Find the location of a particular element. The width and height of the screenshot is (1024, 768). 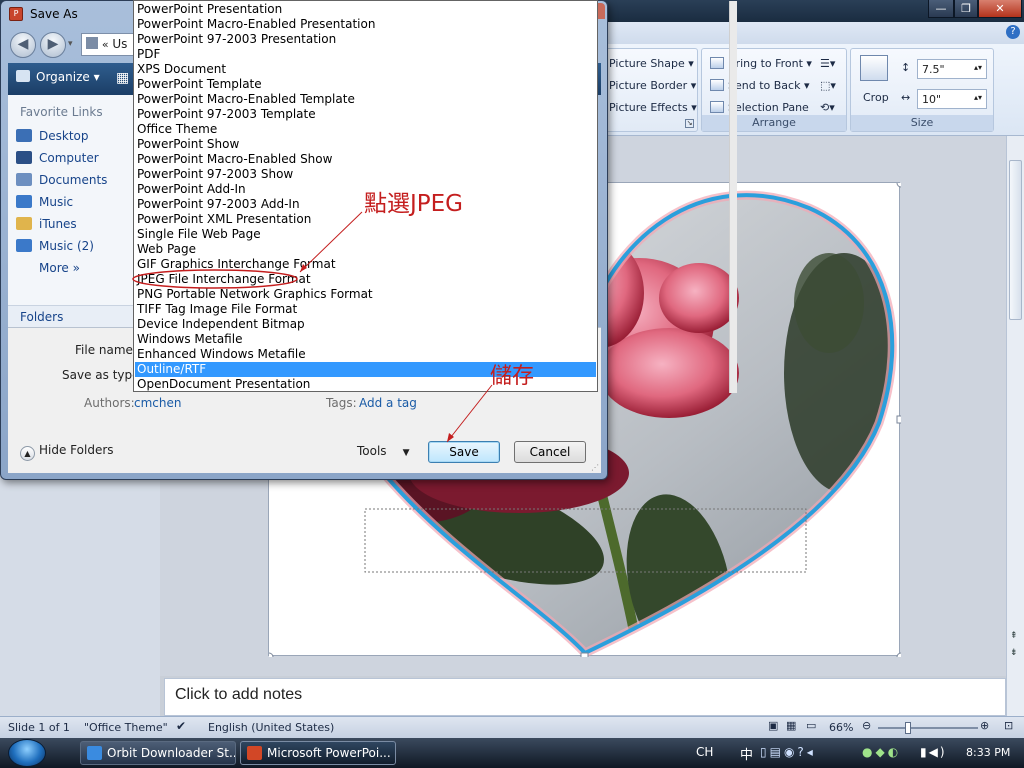

arrowhead-icon is located at coordinates (303, 268).